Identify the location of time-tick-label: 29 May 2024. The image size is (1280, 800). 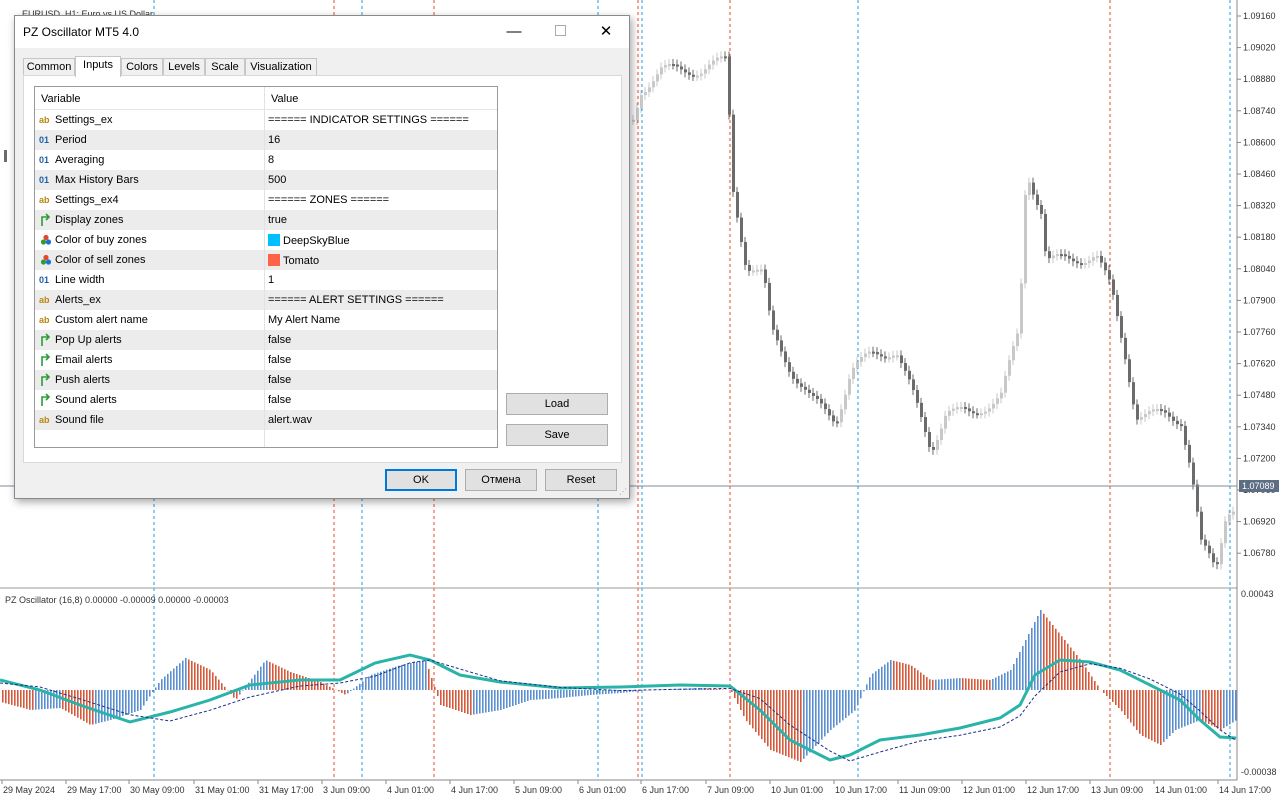
(29, 790).